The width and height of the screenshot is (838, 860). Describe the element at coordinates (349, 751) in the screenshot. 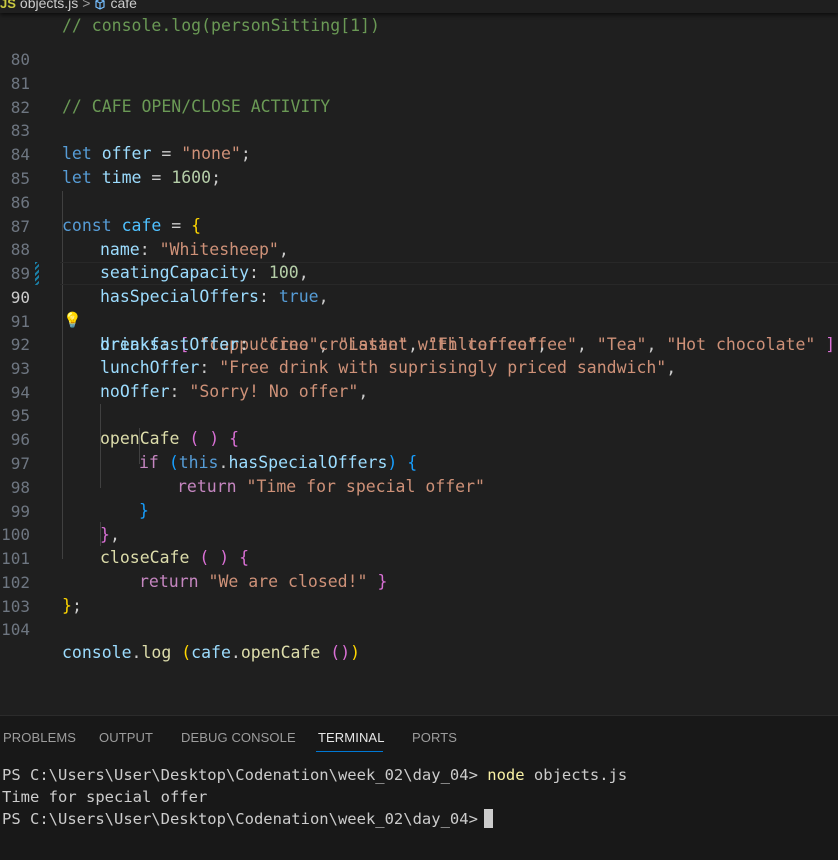

I see `active-tab-indicator` at that location.